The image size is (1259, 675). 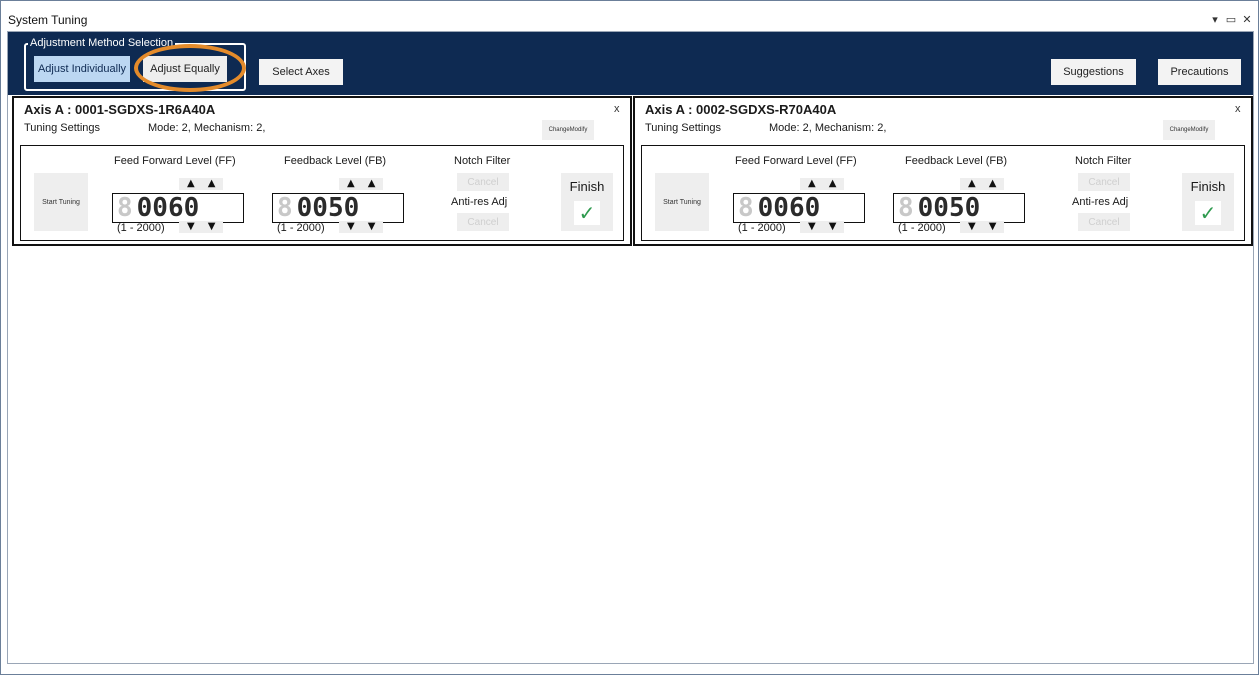 I want to click on window-menu-icon: ▾, so click(x=1215, y=19).